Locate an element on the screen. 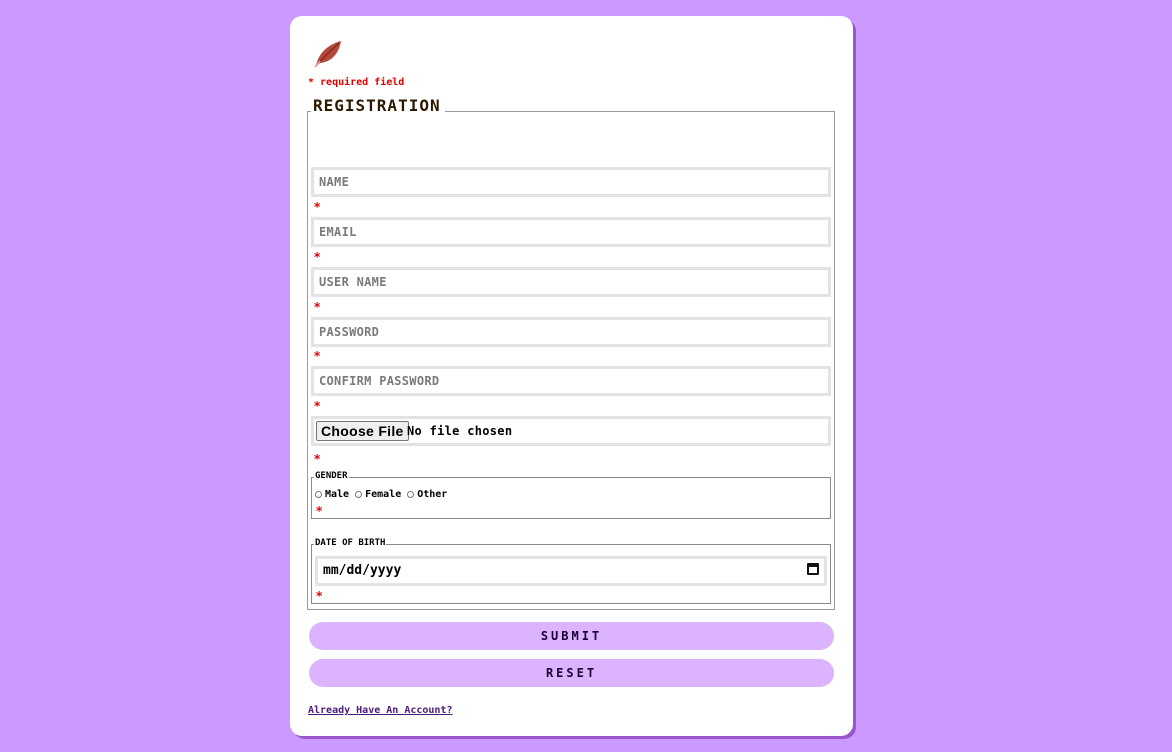 This screenshot has height=752, width=1172. confirm-password-input: CONFIRM PASSWORD is located at coordinates (571, 381).